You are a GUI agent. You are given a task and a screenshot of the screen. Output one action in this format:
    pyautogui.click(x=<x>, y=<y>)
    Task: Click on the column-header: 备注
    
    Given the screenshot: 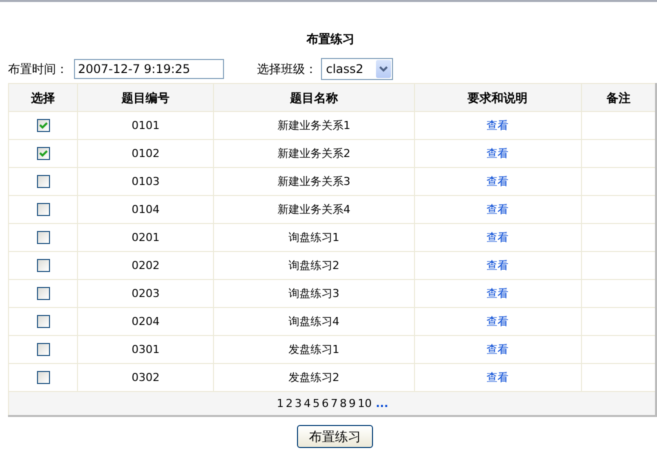 What is the action you would take?
    pyautogui.click(x=618, y=98)
    